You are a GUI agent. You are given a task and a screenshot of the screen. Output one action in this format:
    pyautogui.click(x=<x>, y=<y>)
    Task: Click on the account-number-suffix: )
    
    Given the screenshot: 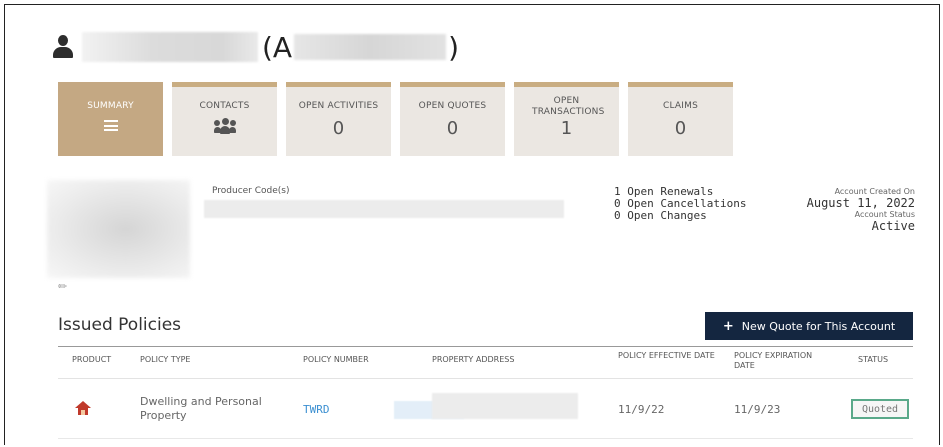 What is the action you would take?
    pyautogui.click(x=454, y=47)
    